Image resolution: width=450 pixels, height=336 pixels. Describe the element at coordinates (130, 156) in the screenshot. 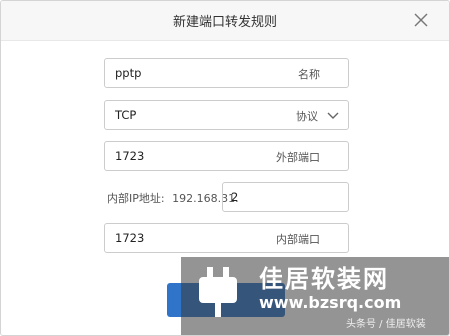

I see `external-port-value: 1723` at that location.